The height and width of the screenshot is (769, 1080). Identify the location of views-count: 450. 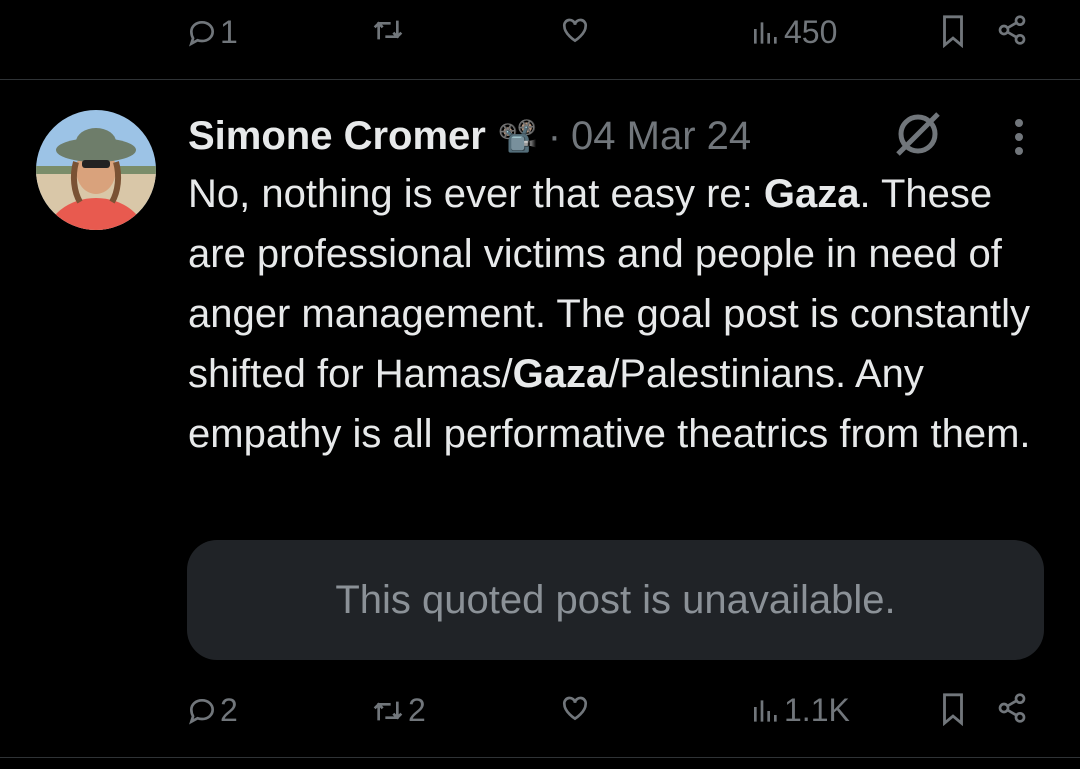
(811, 32).